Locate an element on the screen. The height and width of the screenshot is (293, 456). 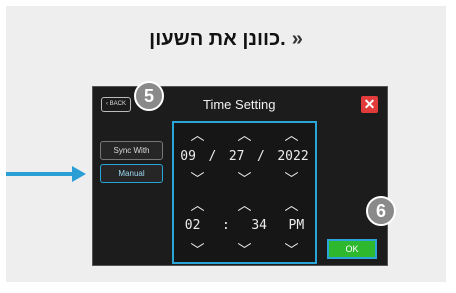
minute-down-icon: ﹀ is located at coordinates (245, 250).